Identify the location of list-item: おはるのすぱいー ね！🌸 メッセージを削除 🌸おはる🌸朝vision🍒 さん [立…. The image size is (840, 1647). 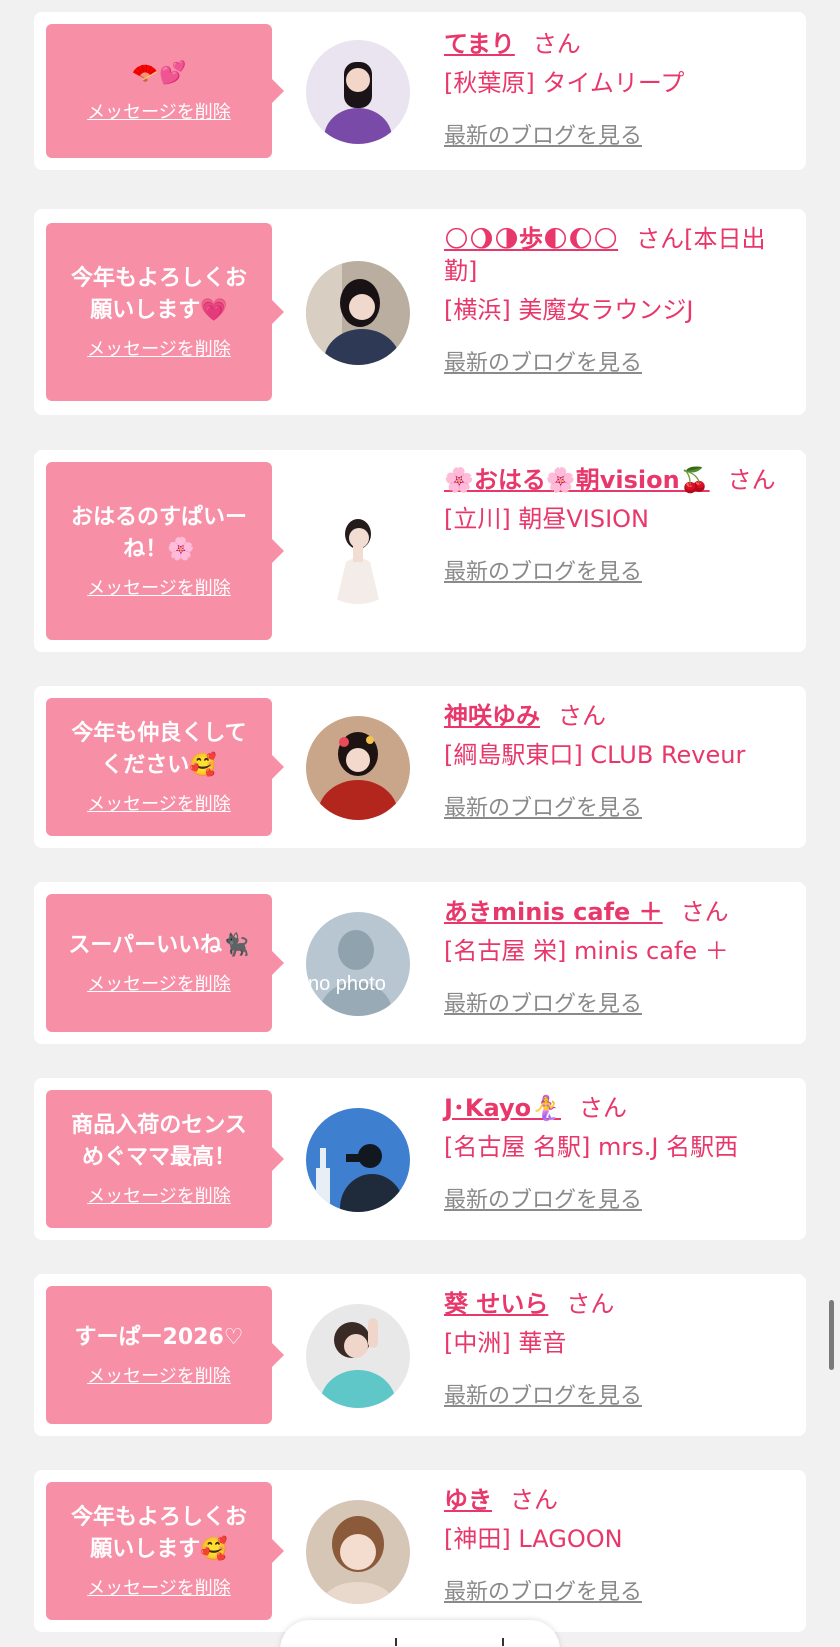
(420, 551).